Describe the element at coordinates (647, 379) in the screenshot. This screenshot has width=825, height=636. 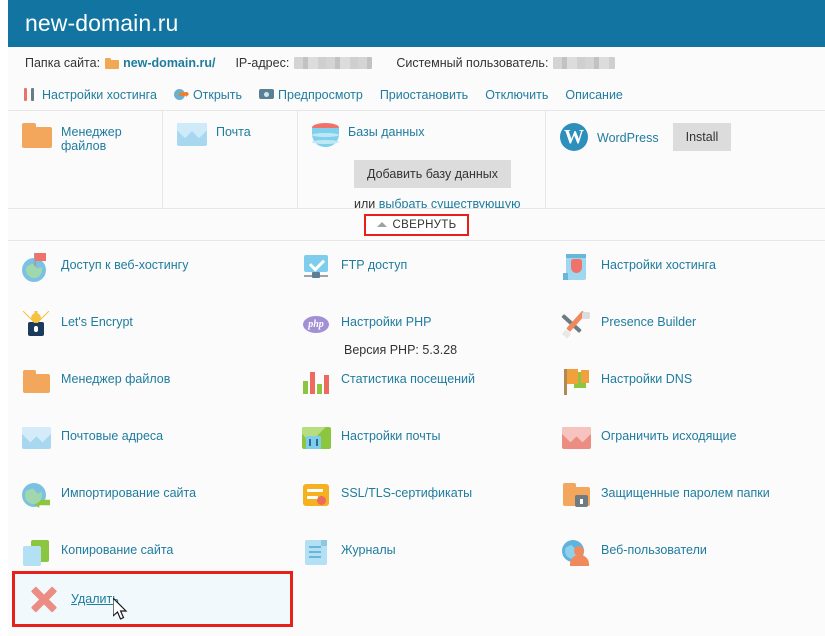
I see `grid-item-label: Настройки DNS` at that location.